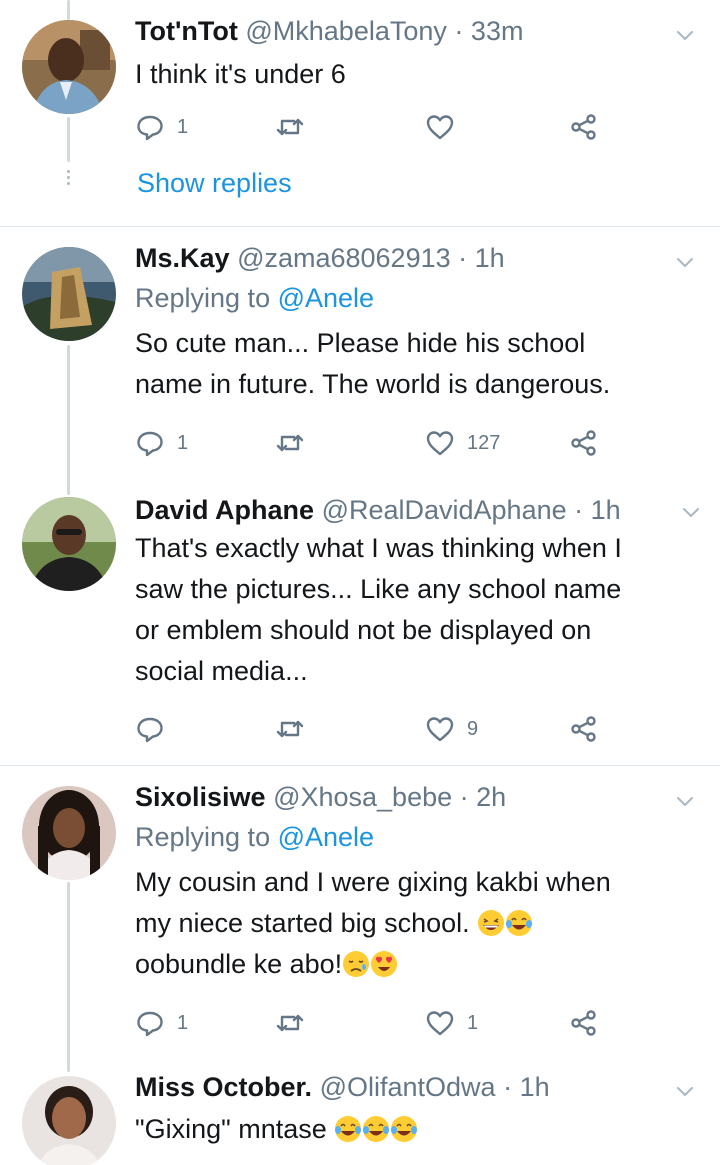 This screenshot has width=720, height=1165. What do you see at coordinates (408, 1087) in the screenshot?
I see `user-handle: @OlifantOdwa` at bounding box center [408, 1087].